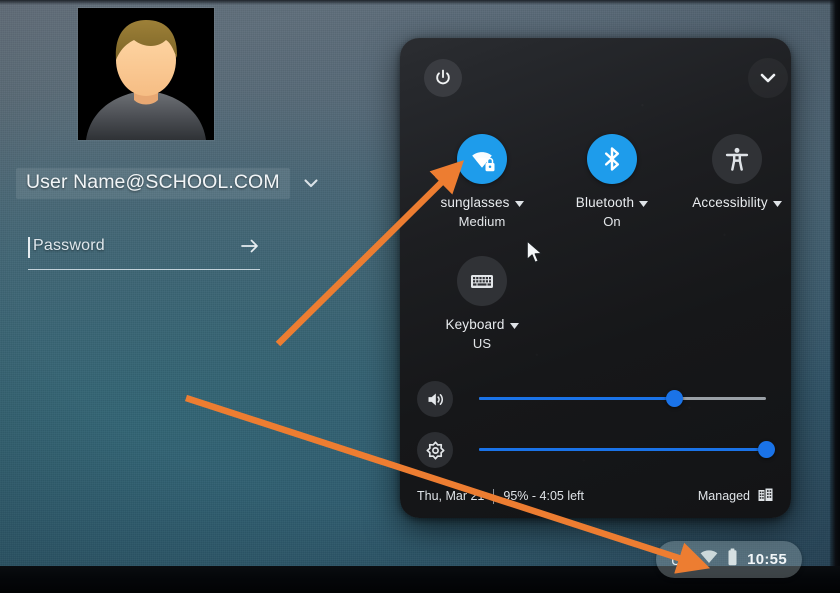 The image size is (840, 593). I want to click on volume-slider-row, so click(595, 404).